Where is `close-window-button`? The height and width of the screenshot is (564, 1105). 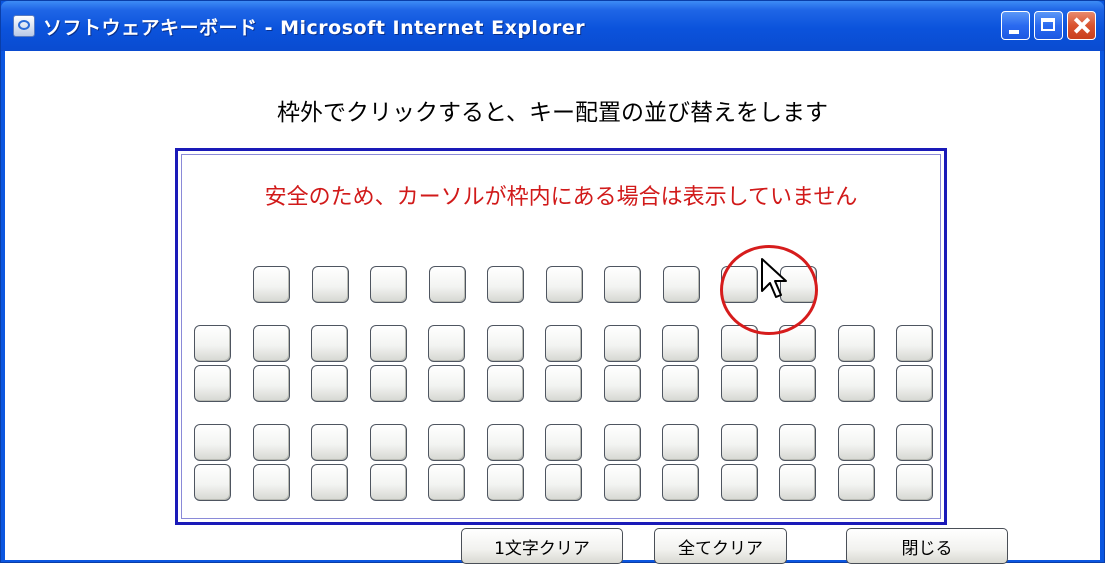 close-window-button is located at coordinates (1081, 25).